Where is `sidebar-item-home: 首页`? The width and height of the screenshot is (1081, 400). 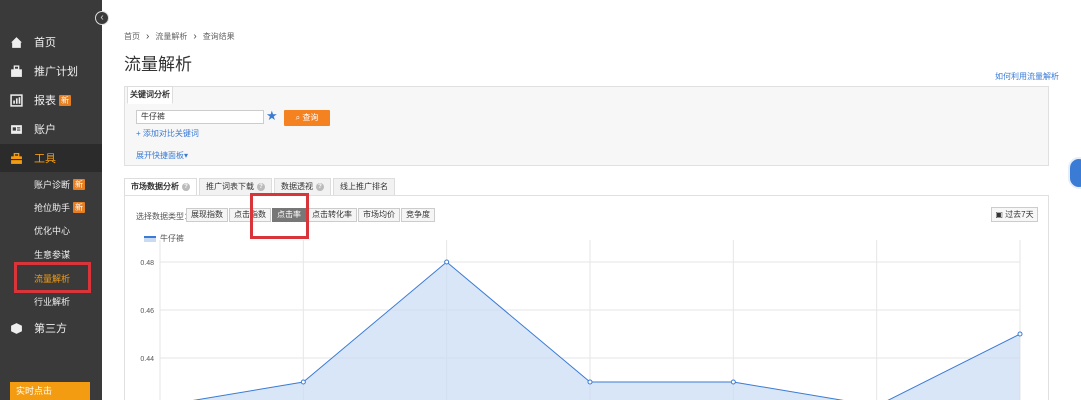
sidebar-item-home: 首页 is located at coordinates (51, 42).